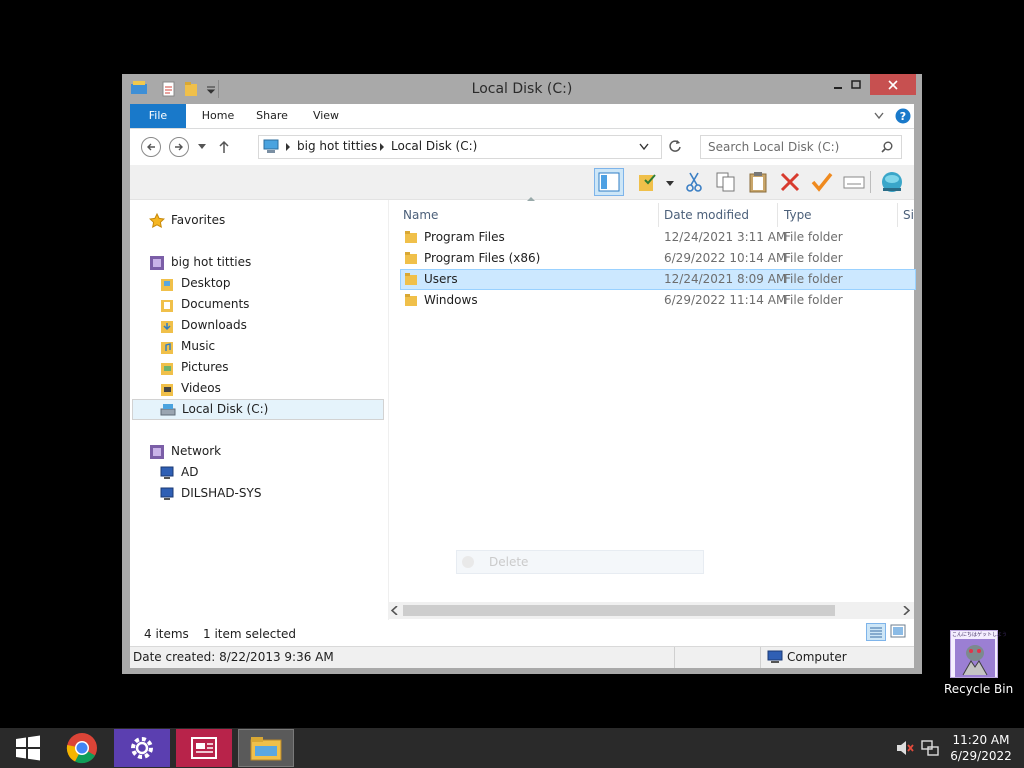  Describe the element at coordinates (190, 472) in the screenshot. I see `nav-item-label: AD` at that location.